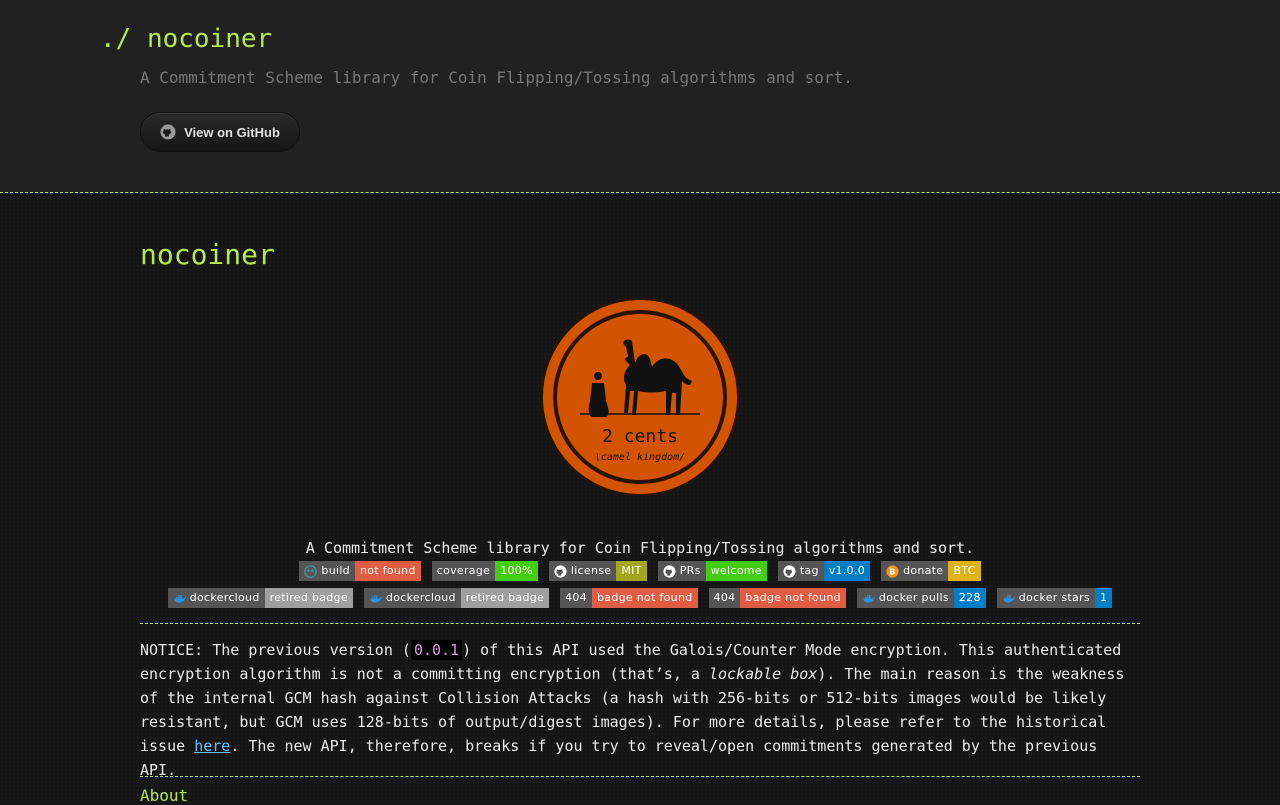 This screenshot has height=805, width=1280. I want to click on badge-label: Bdonate, so click(915, 571).